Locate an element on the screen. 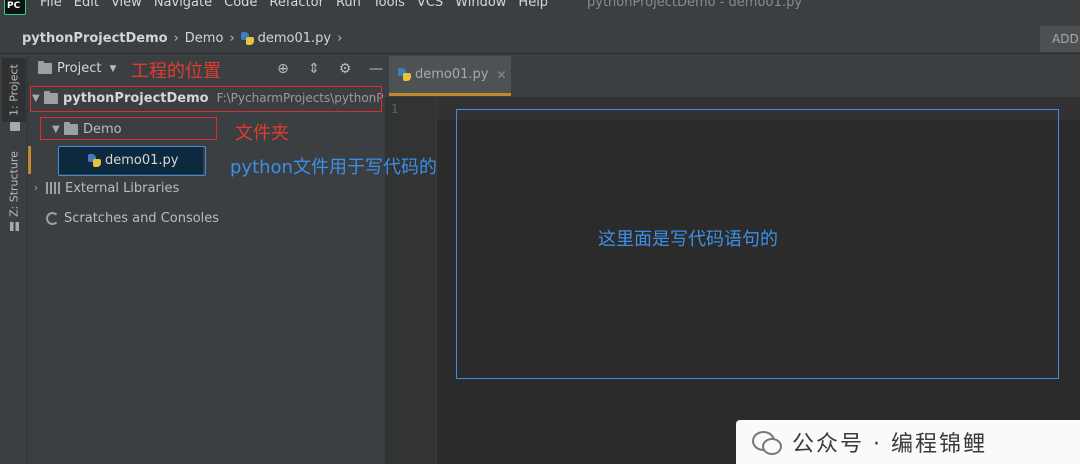 This screenshot has height=464, width=1080. tree-item-label: External Libraries is located at coordinates (122, 188).